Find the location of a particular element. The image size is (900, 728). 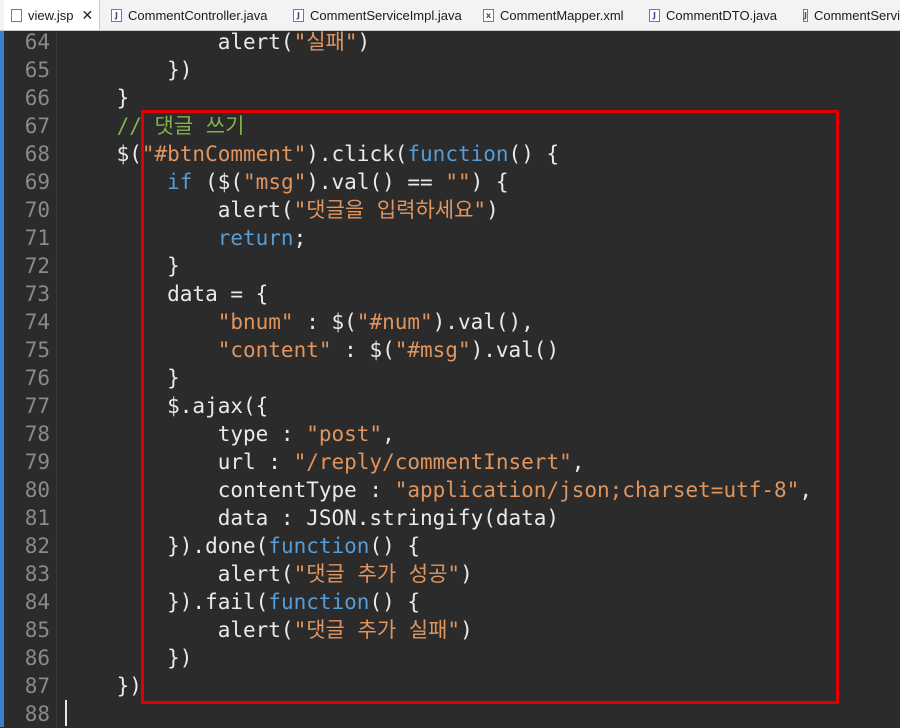

line-number: 71 is located at coordinates (37, 238).